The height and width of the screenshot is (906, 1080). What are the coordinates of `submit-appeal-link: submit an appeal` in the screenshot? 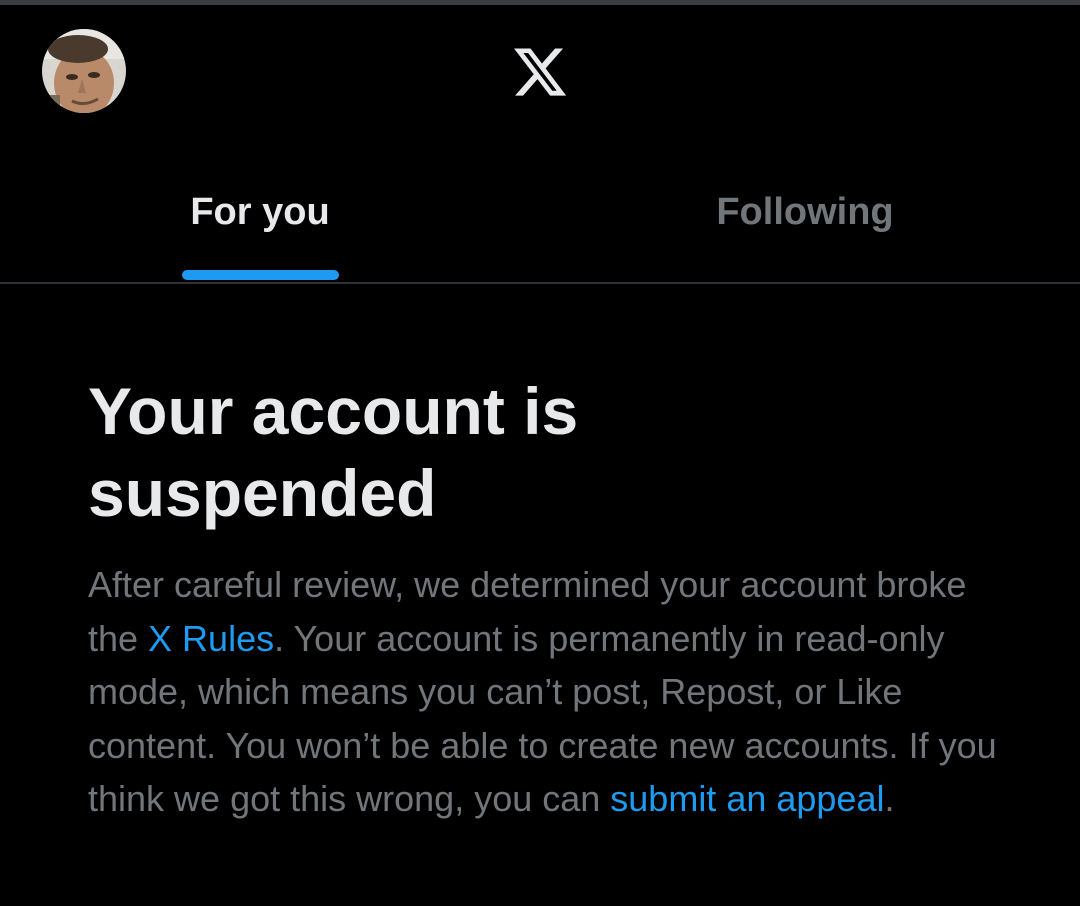 It's located at (747, 798).